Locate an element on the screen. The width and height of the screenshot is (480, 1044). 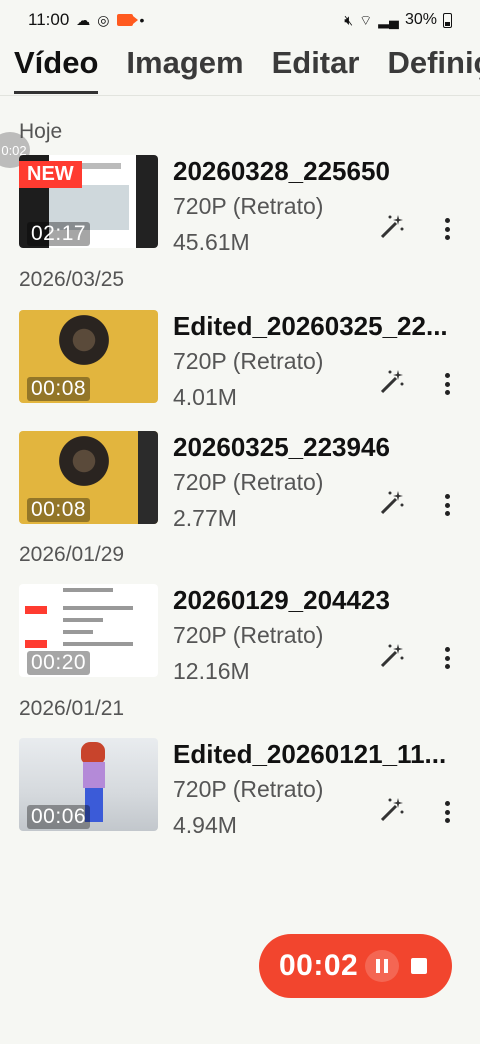
video-duration: 02:17 is located at coordinates (59, 234).